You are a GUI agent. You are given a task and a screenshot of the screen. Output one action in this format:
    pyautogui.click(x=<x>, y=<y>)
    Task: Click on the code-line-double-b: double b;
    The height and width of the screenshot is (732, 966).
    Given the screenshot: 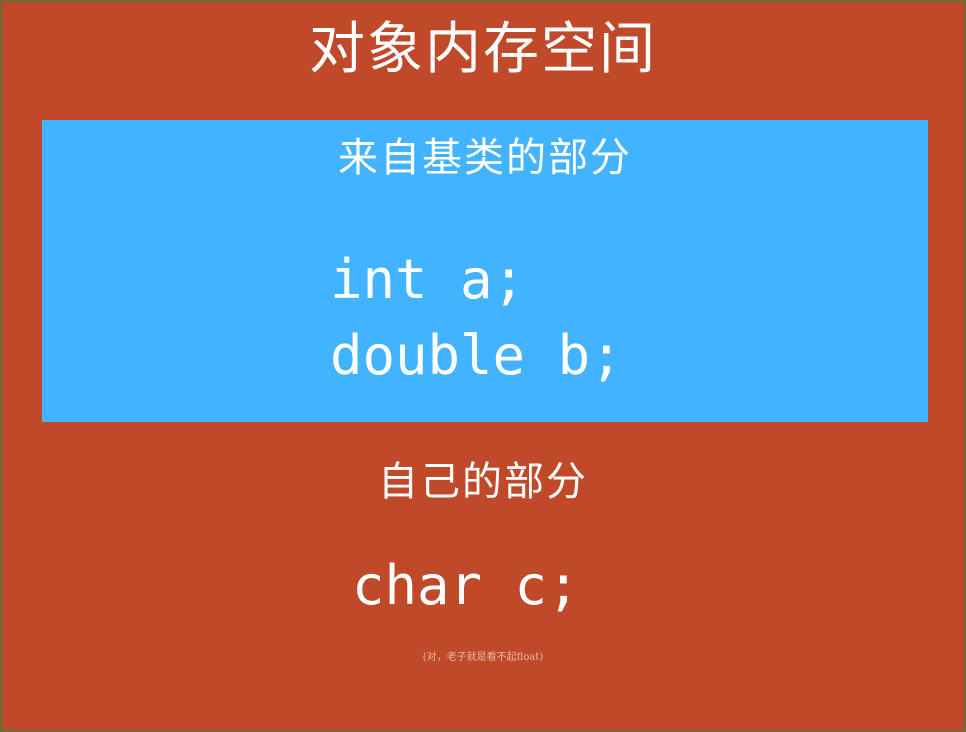 What is the action you would take?
    pyautogui.click(x=476, y=355)
    